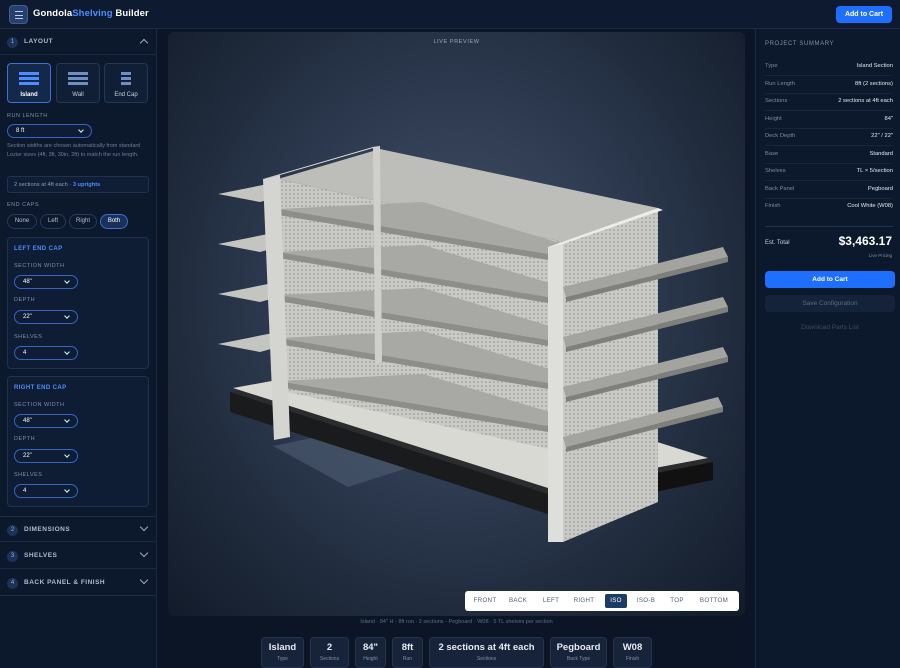  I want to click on view-right-button: RIGHT, so click(584, 601).